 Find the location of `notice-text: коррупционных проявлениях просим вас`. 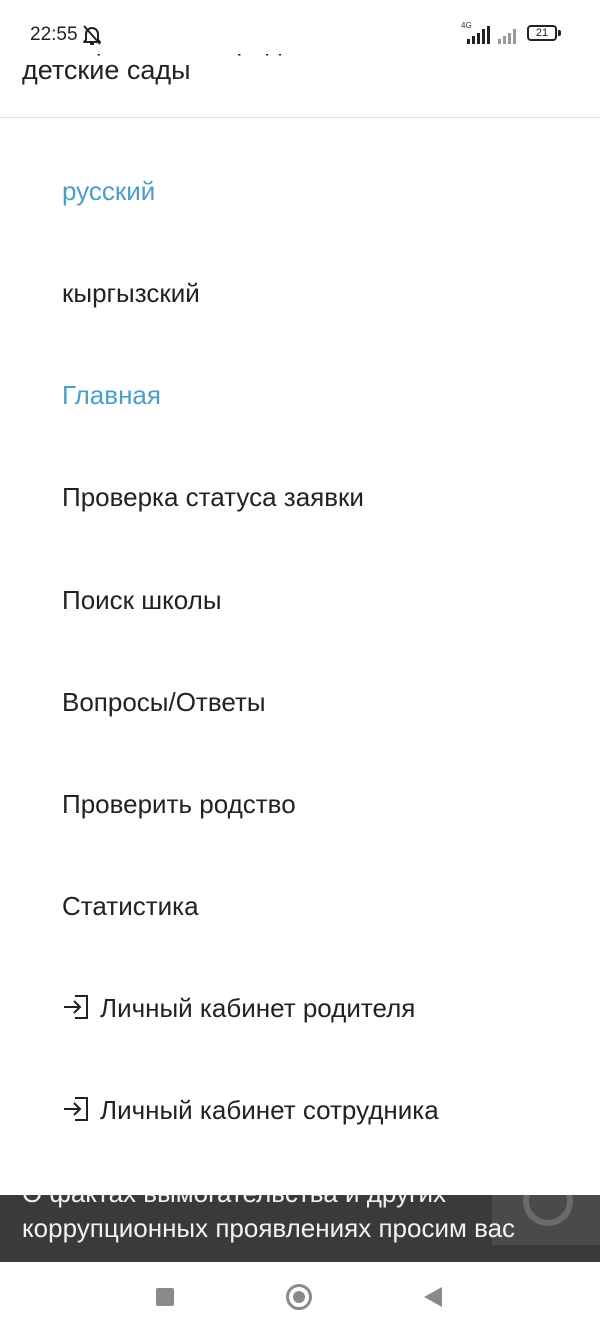

notice-text: коррупционных проявлениях просим вас is located at coordinates (269, 1228).